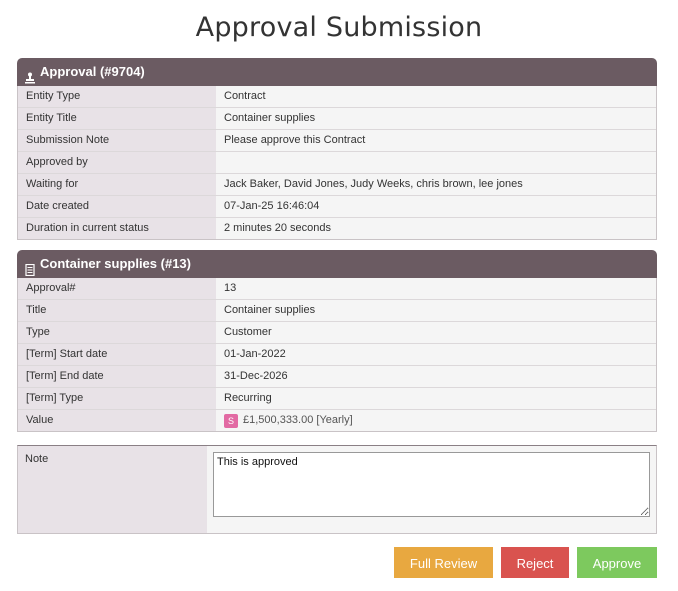 The image size is (678, 591). I want to click on reject-button: Reject, so click(535, 562).